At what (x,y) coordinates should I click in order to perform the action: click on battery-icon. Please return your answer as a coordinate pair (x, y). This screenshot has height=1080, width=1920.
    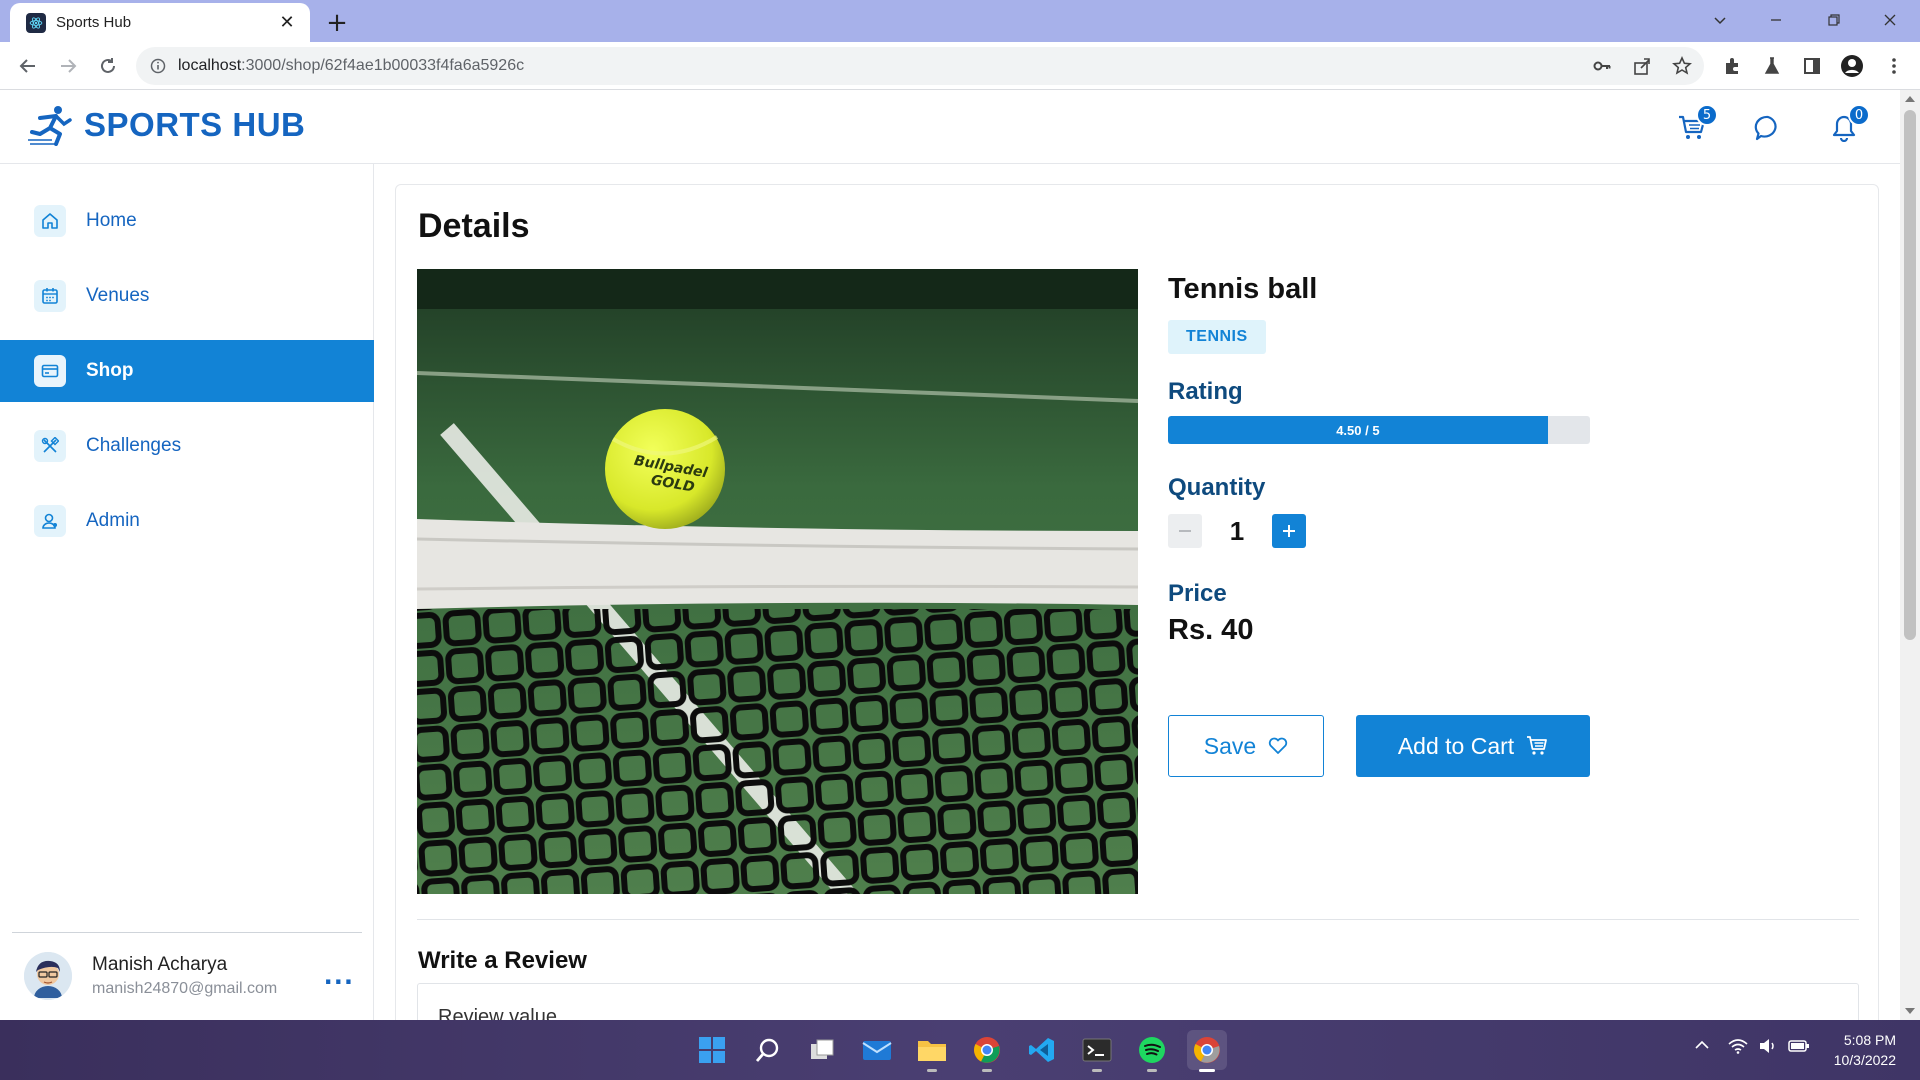
    Looking at the image, I should click on (1799, 1046).